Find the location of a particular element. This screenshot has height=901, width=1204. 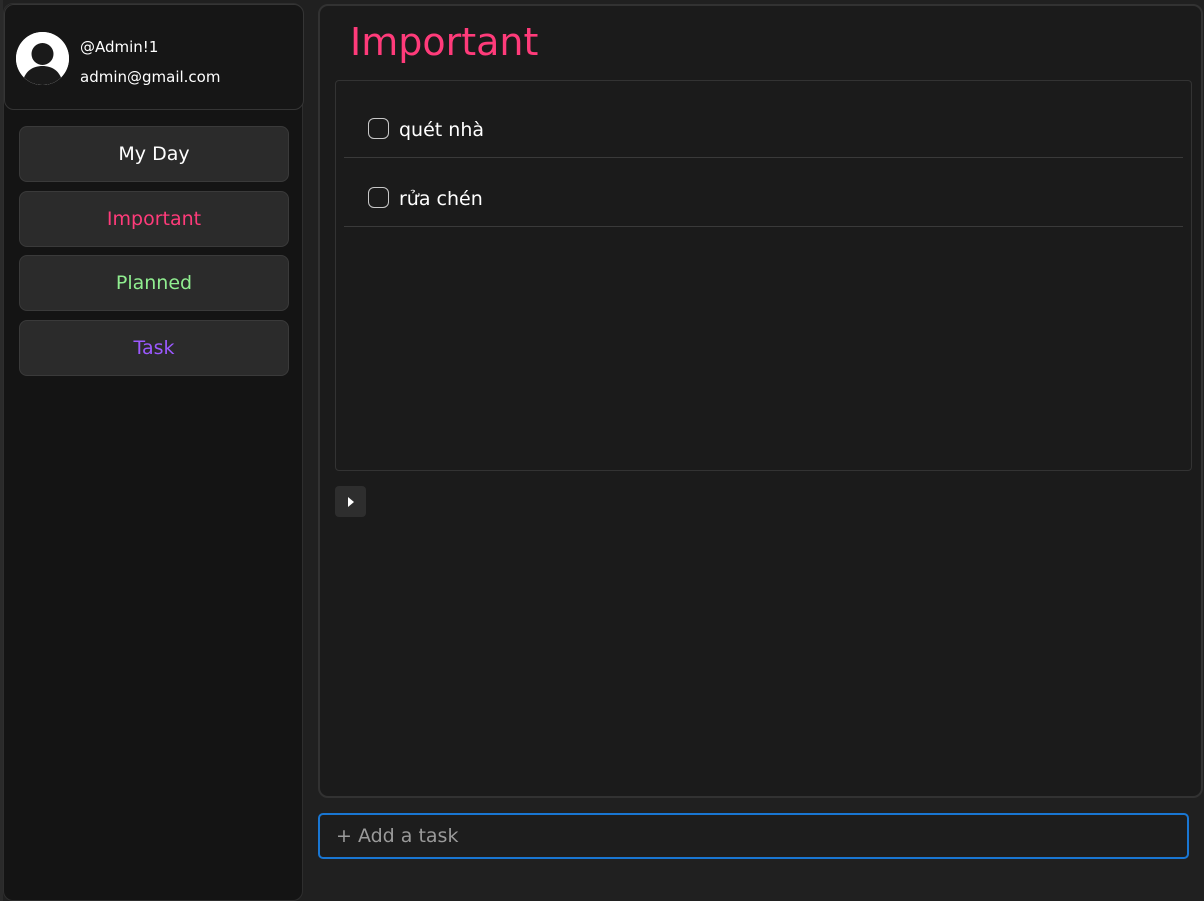

sidebar-nav: My Day Important Planned Task is located at coordinates (154, 255).